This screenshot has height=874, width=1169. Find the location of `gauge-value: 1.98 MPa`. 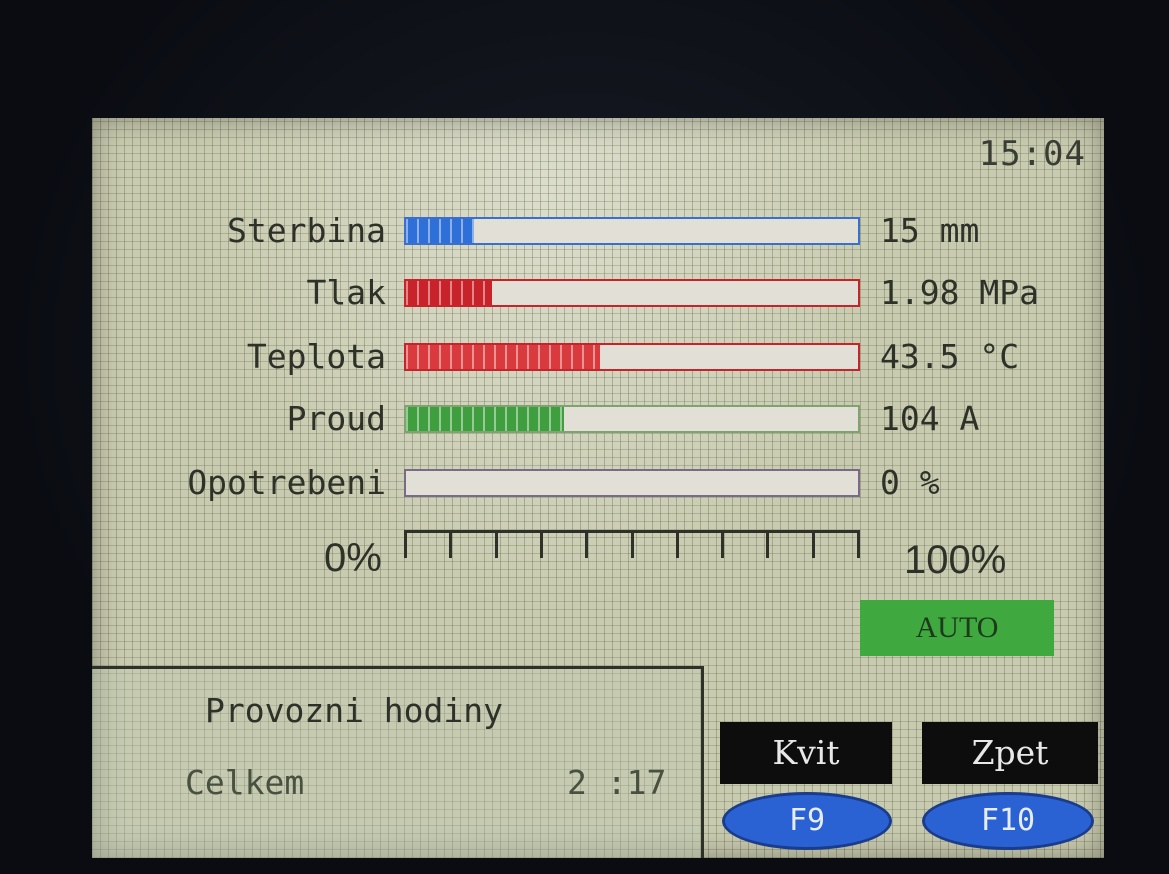

gauge-value: 1.98 MPa is located at coordinates (959, 292).